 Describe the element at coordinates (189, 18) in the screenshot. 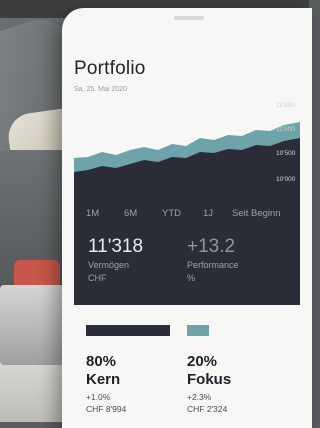

I see `speaker-notch` at that location.